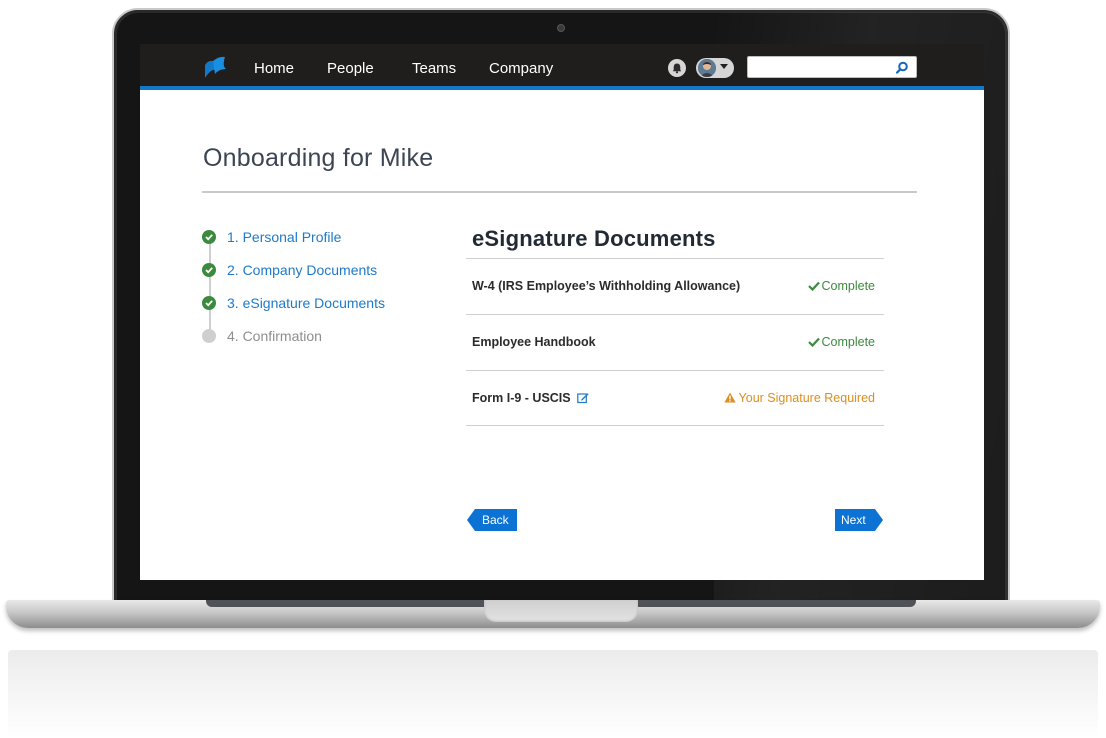 The height and width of the screenshot is (738, 1106). Describe the element at coordinates (318, 158) in the screenshot. I see `page-title: Onboarding for Mike` at that location.